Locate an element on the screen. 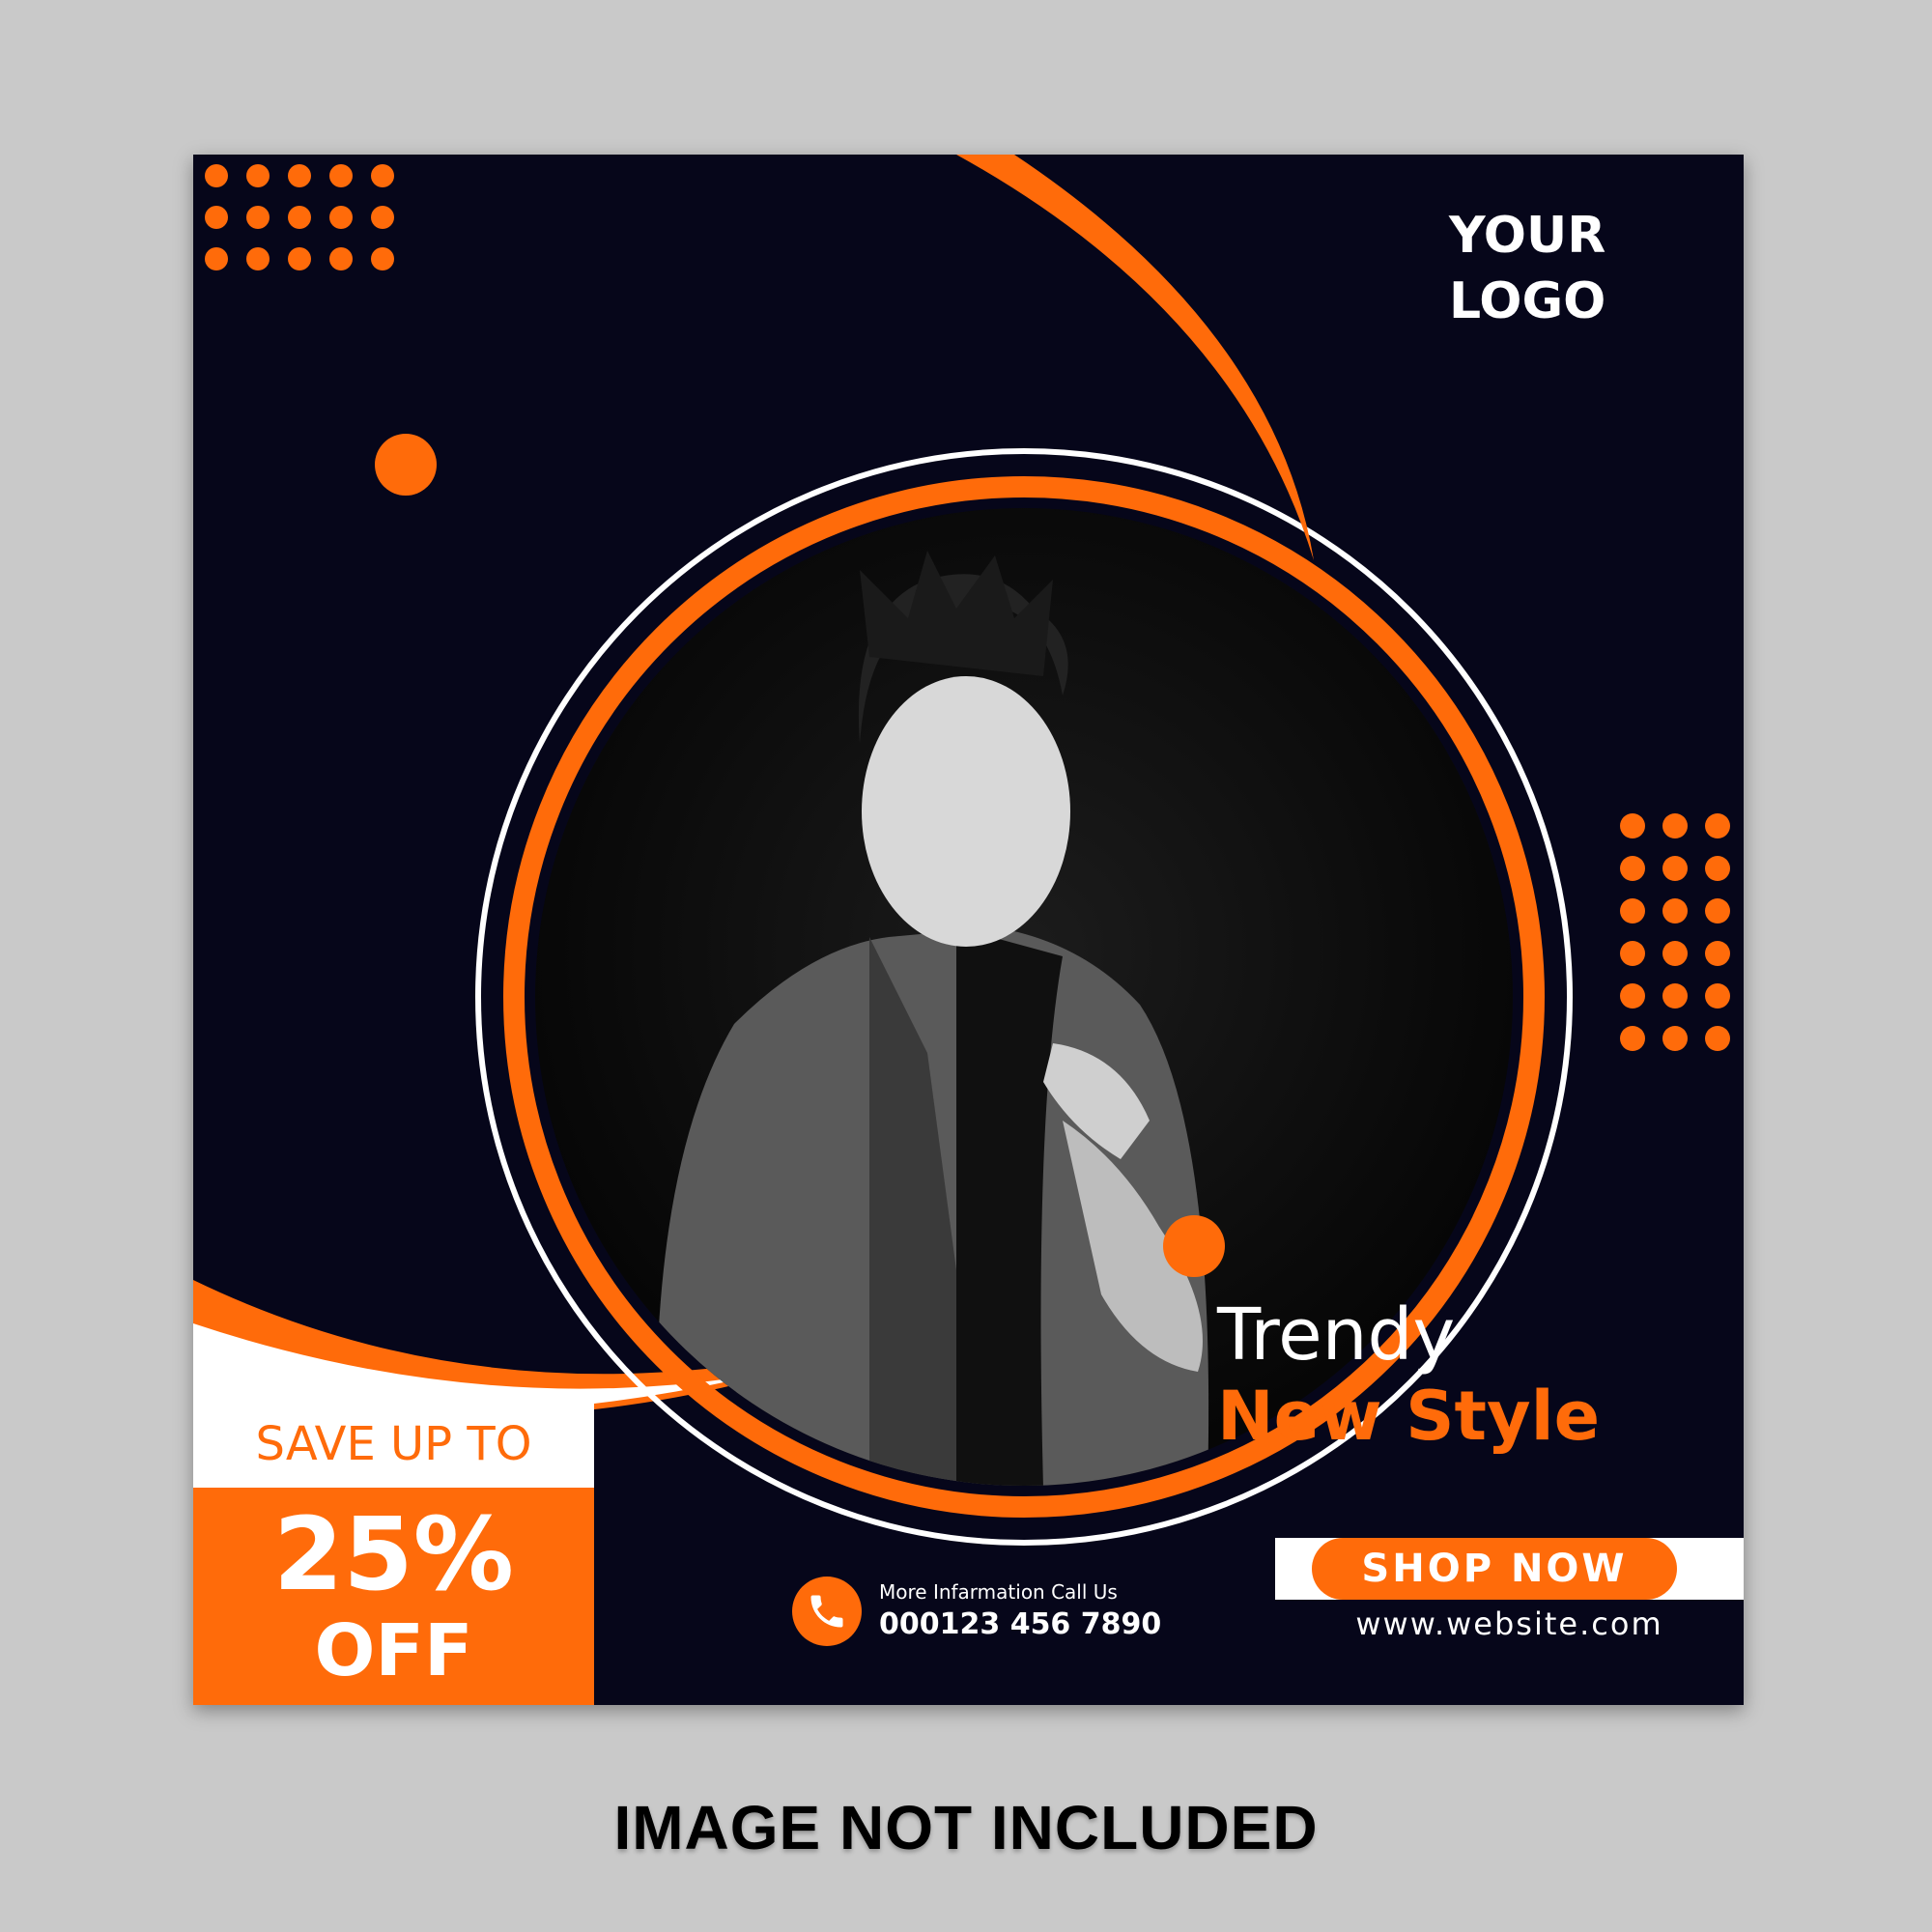 The image size is (1932, 1932). shop-now-button: SHOP NOW is located at coordinates (1494, 1569).